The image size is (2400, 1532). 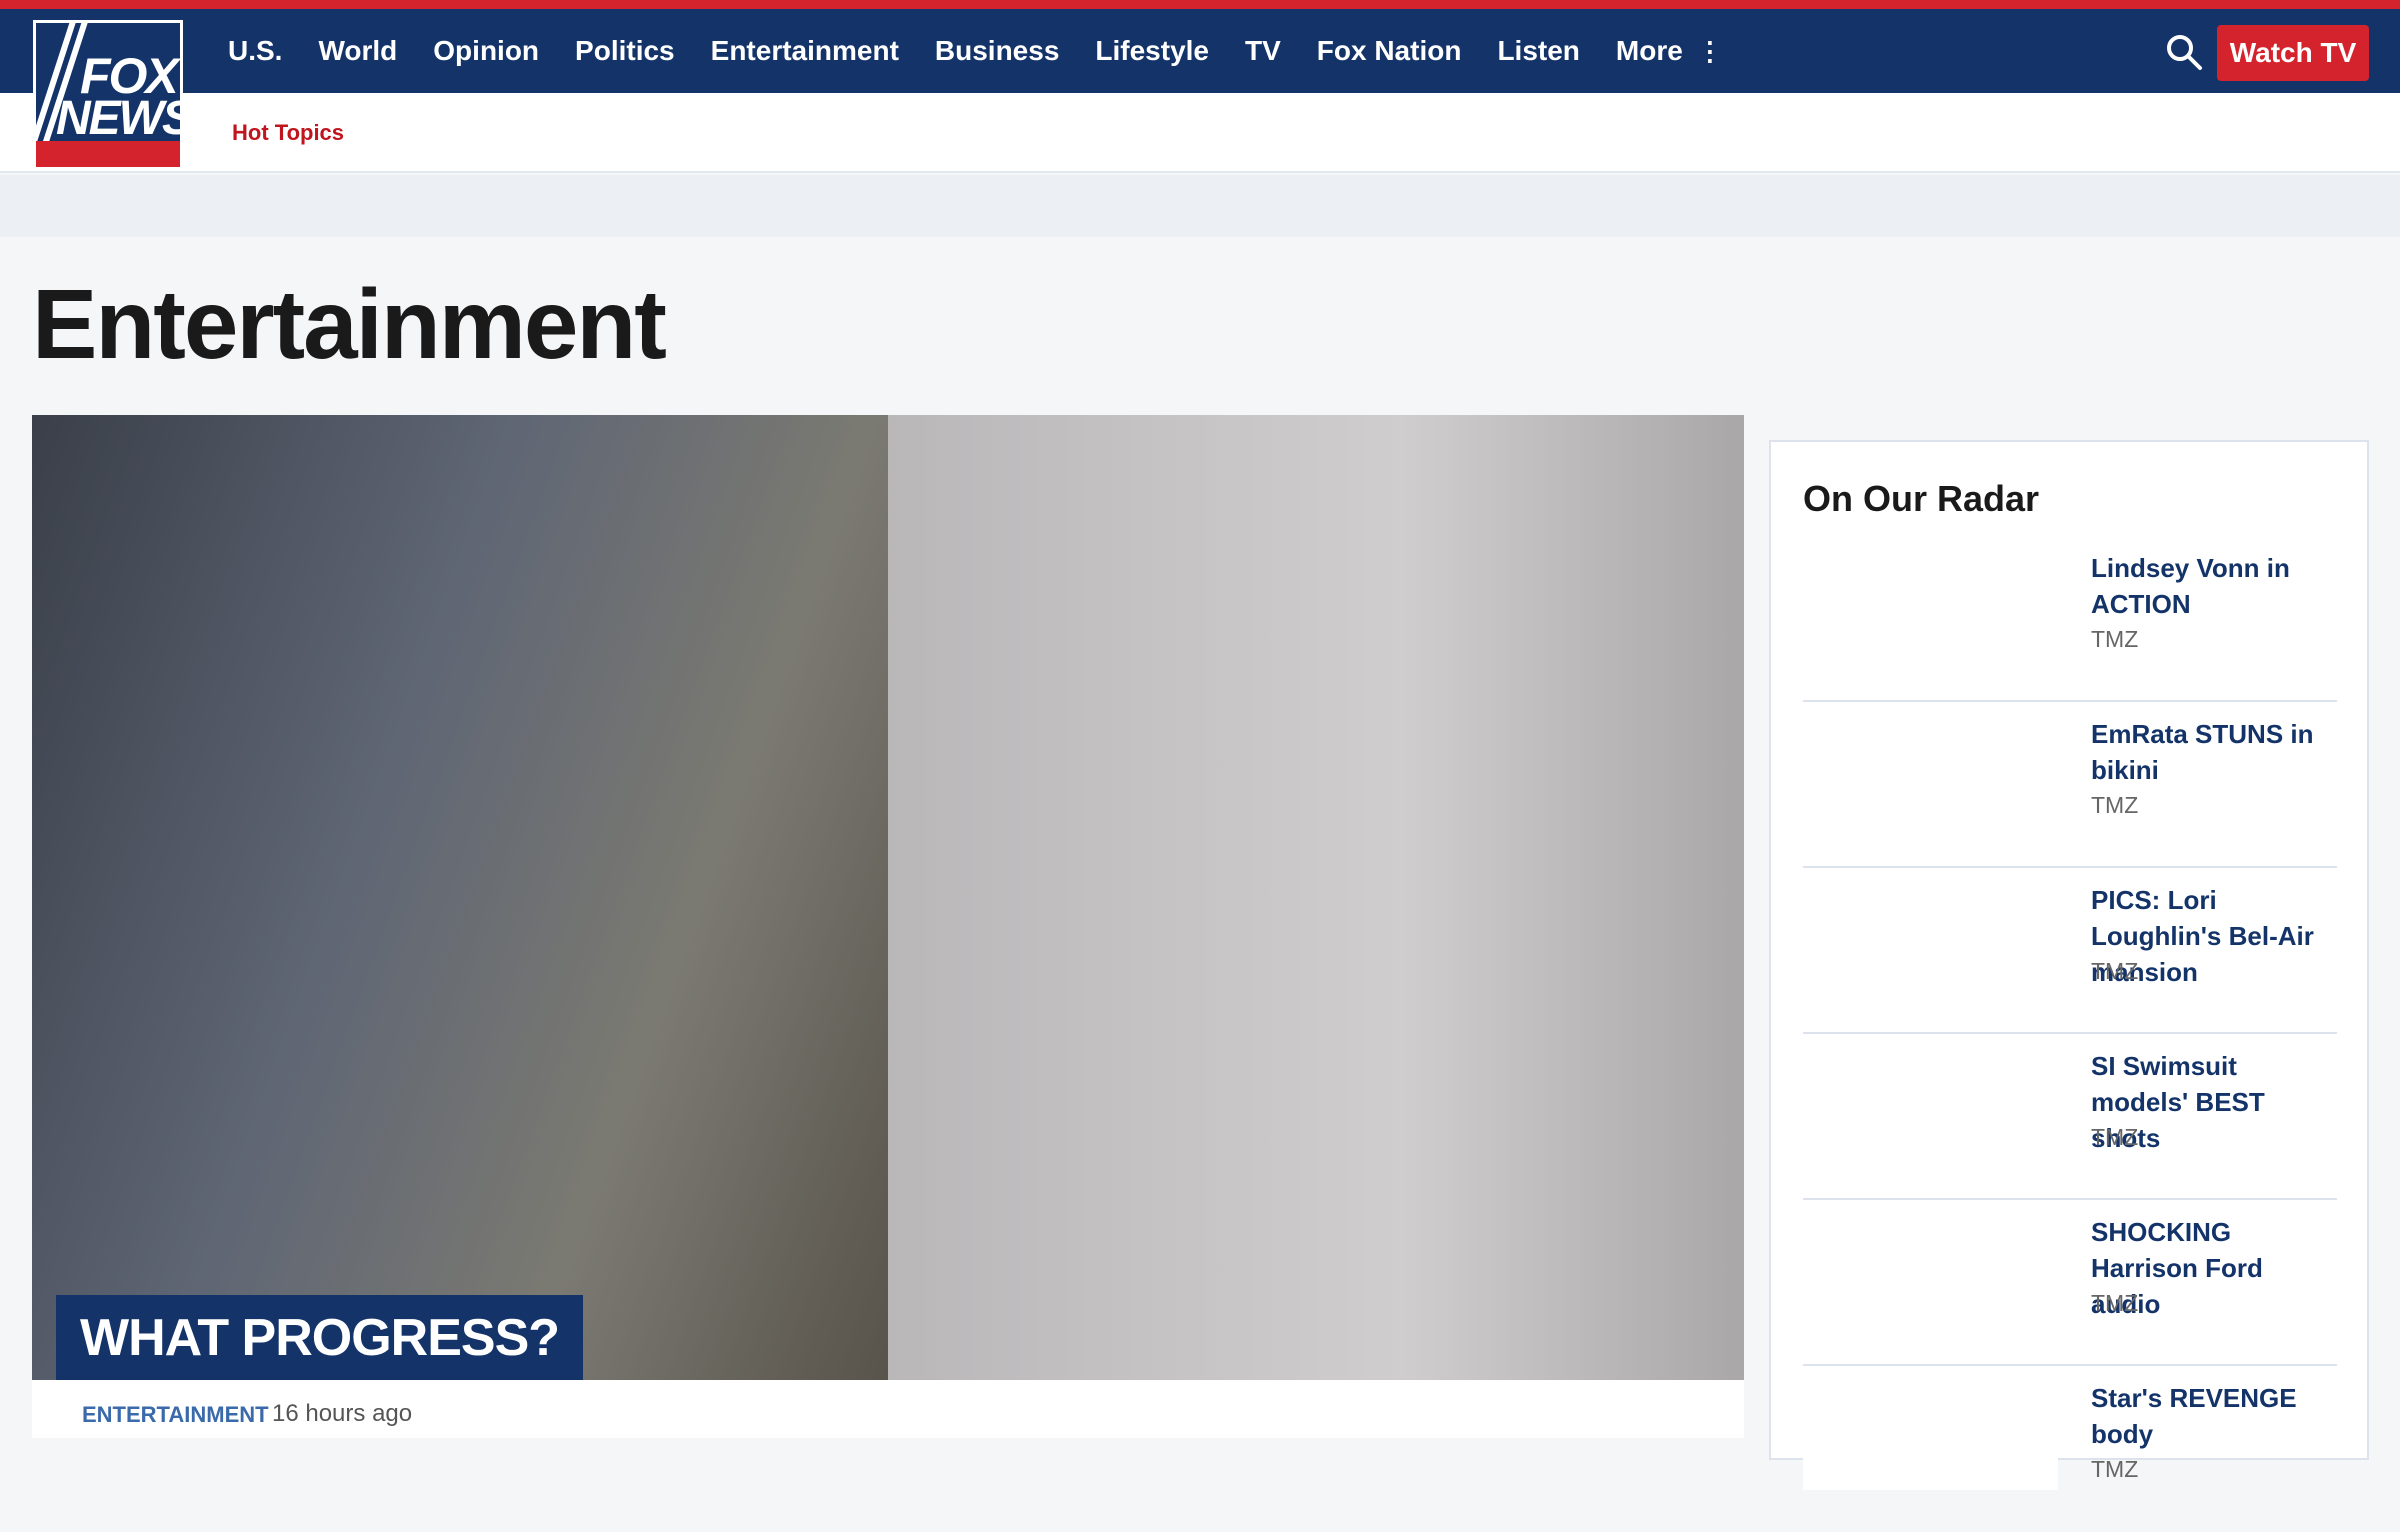 What do you see at coordinates (288, 133) in the screenshot?
I see `hot-topics-link: Hot Topics` at bounding box center [288, 133].